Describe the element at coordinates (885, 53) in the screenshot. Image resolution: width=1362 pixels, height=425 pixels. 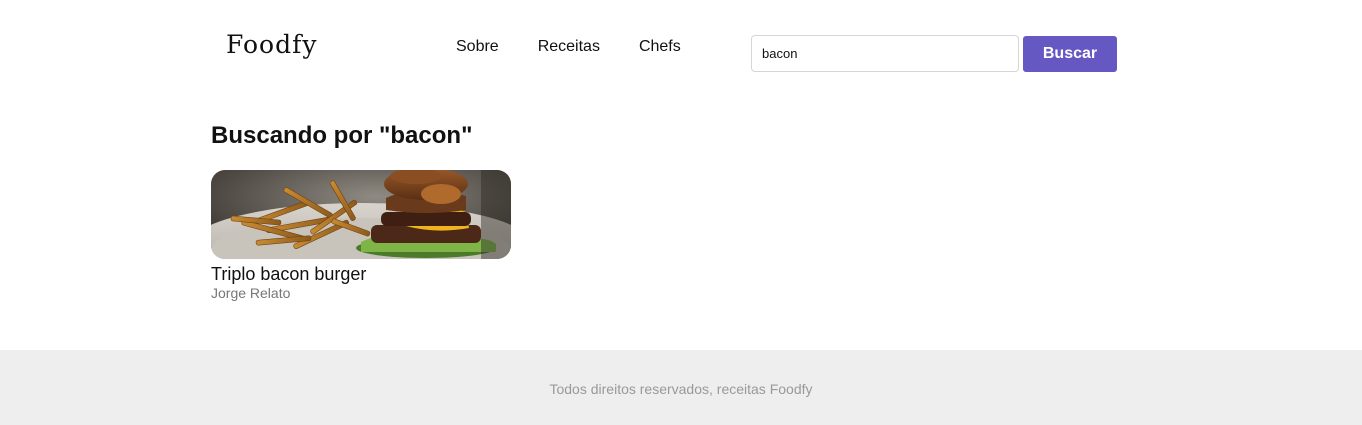
I see `search-input` at that location.